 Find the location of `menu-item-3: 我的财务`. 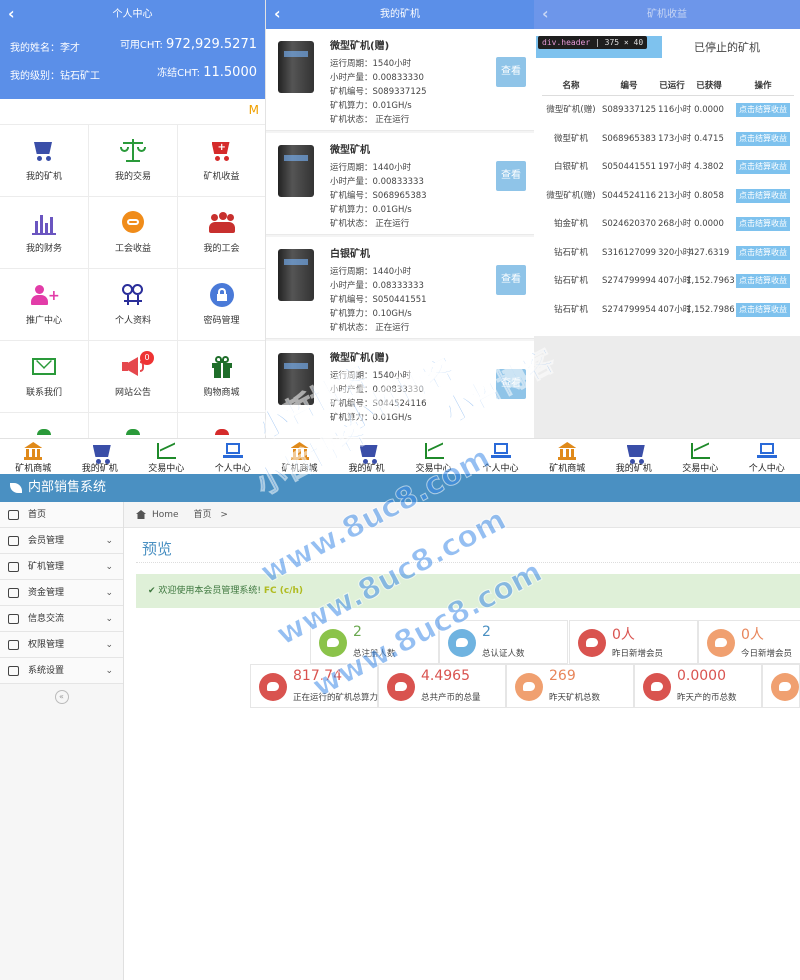

menu-item-3: 我的财务 is located at coordinates (44, 233).